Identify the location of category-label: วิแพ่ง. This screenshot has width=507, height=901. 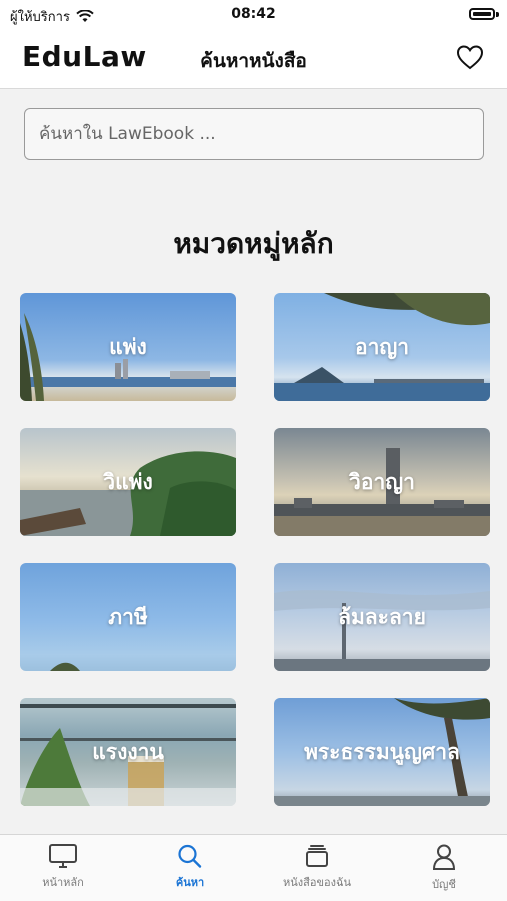
(128, 481).